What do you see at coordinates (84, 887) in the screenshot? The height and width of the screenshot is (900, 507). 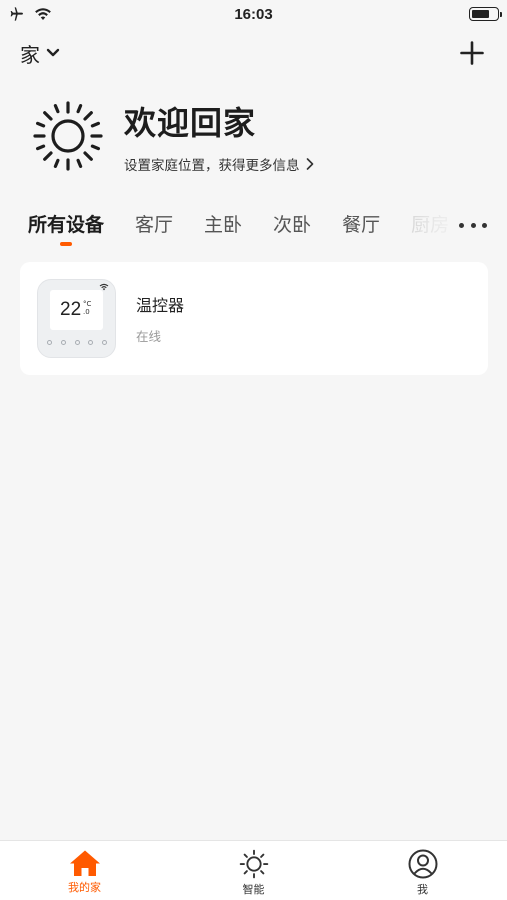 I see `nav-label-my-home: 我的家` at bounding box center [84, 887].